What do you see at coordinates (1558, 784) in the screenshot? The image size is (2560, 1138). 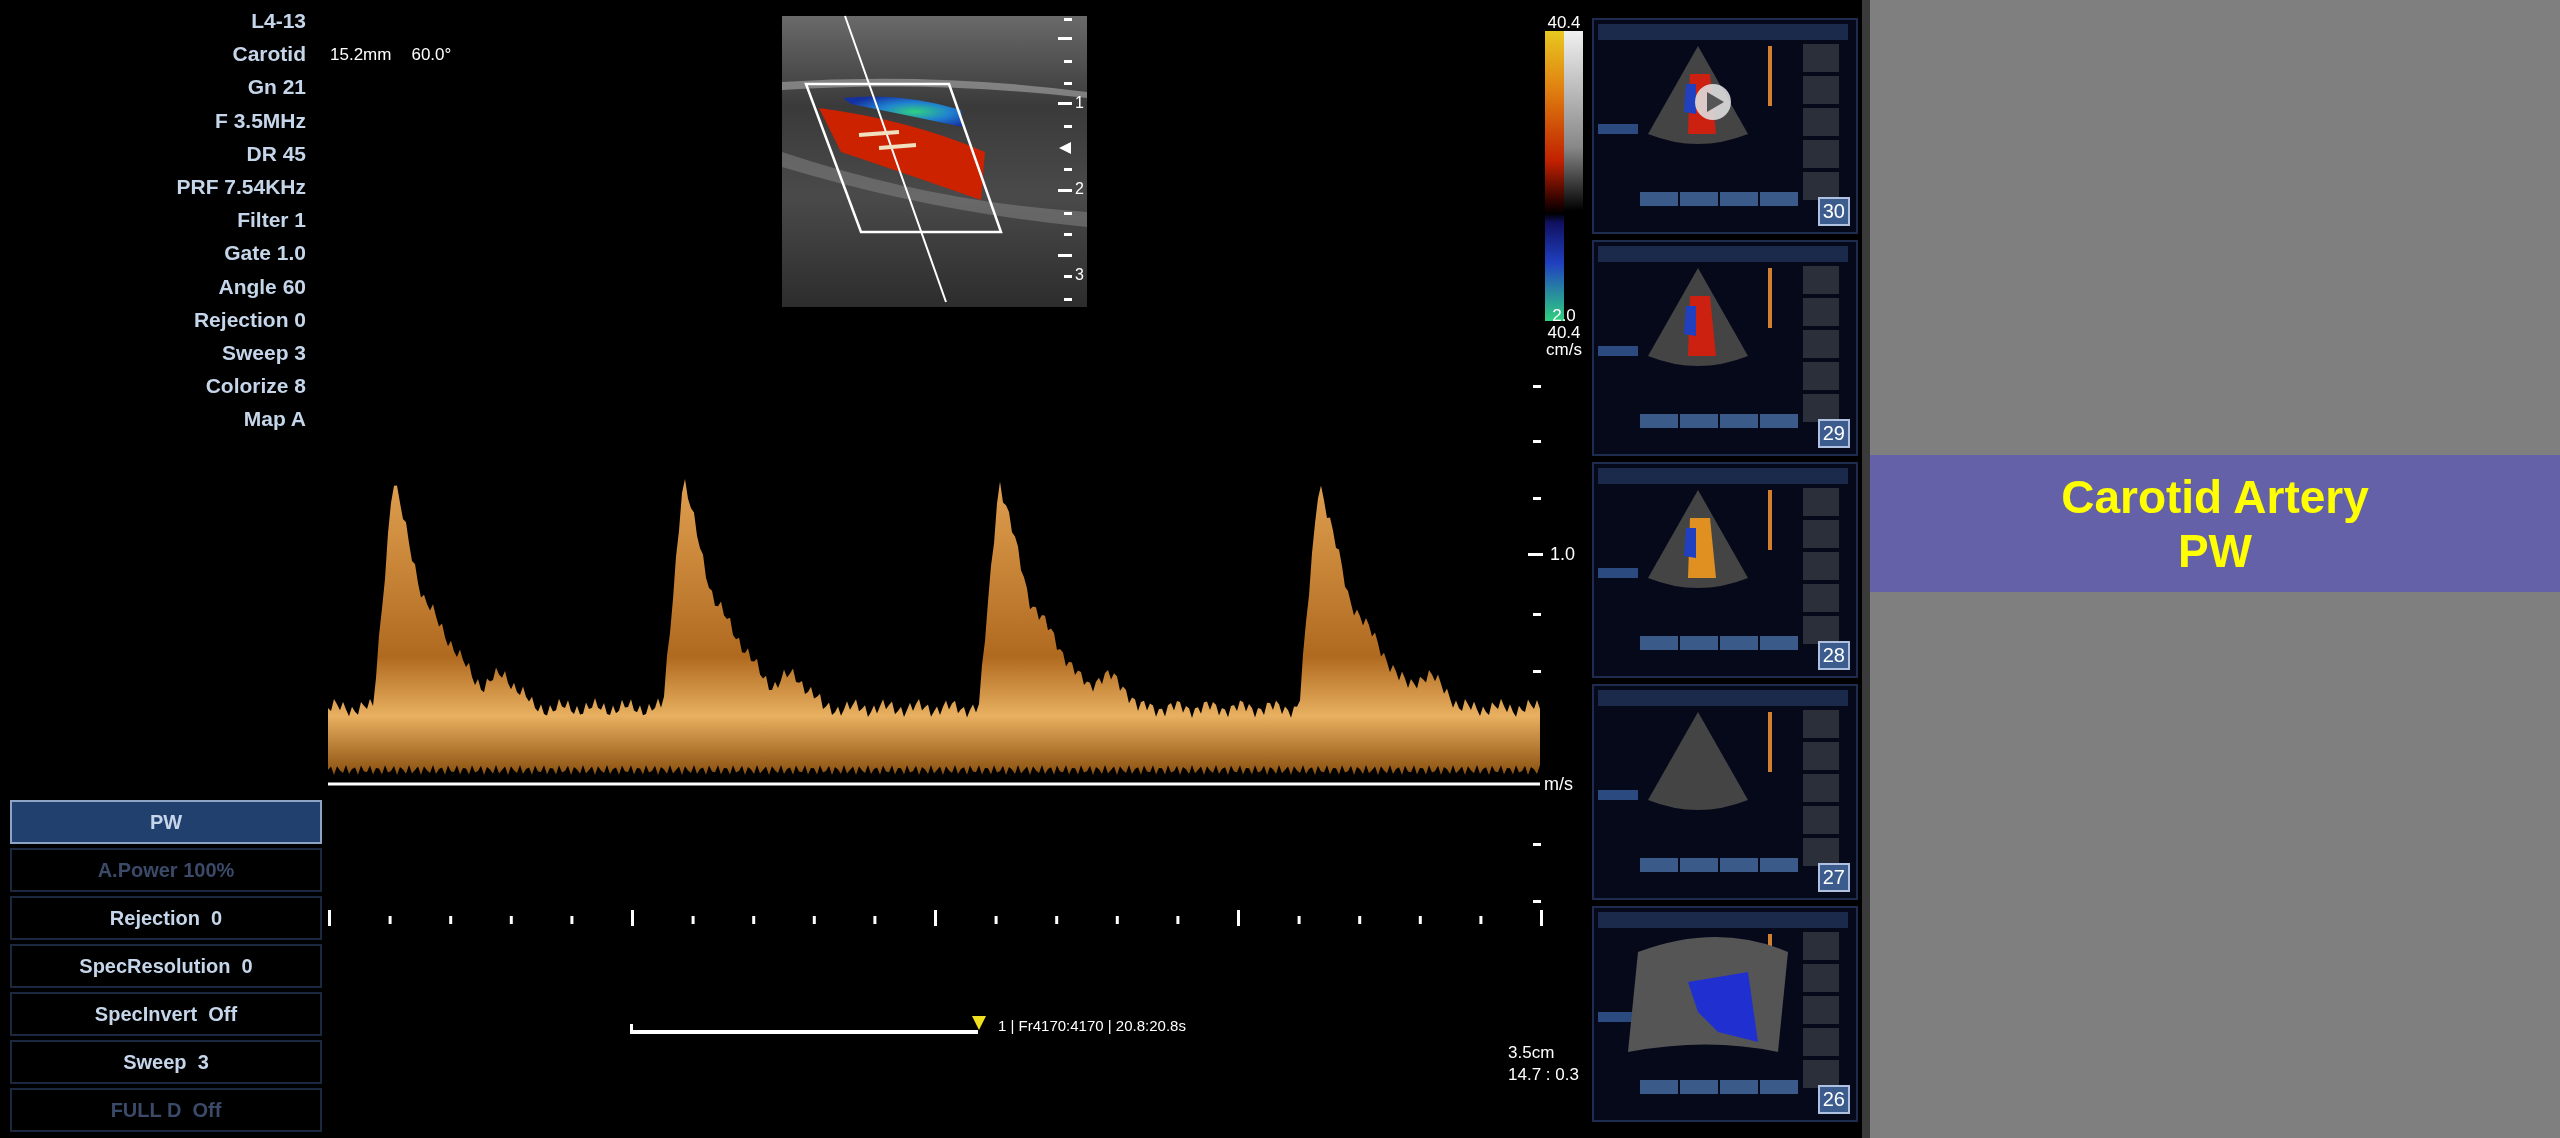 I see `velocity-unit: m/s` at bounding box center [1558, 784].